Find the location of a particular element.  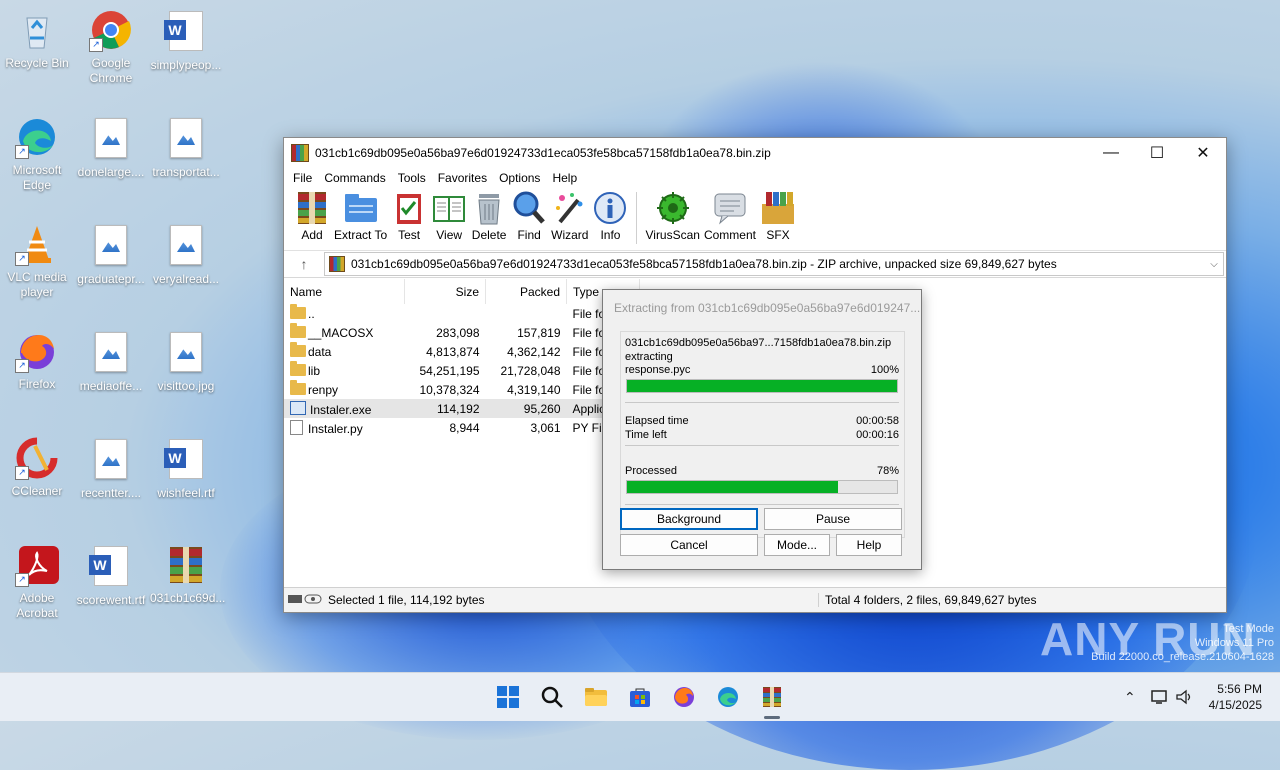

file-packed-cell: 4,362,142 is located at coordinates (534, 351).